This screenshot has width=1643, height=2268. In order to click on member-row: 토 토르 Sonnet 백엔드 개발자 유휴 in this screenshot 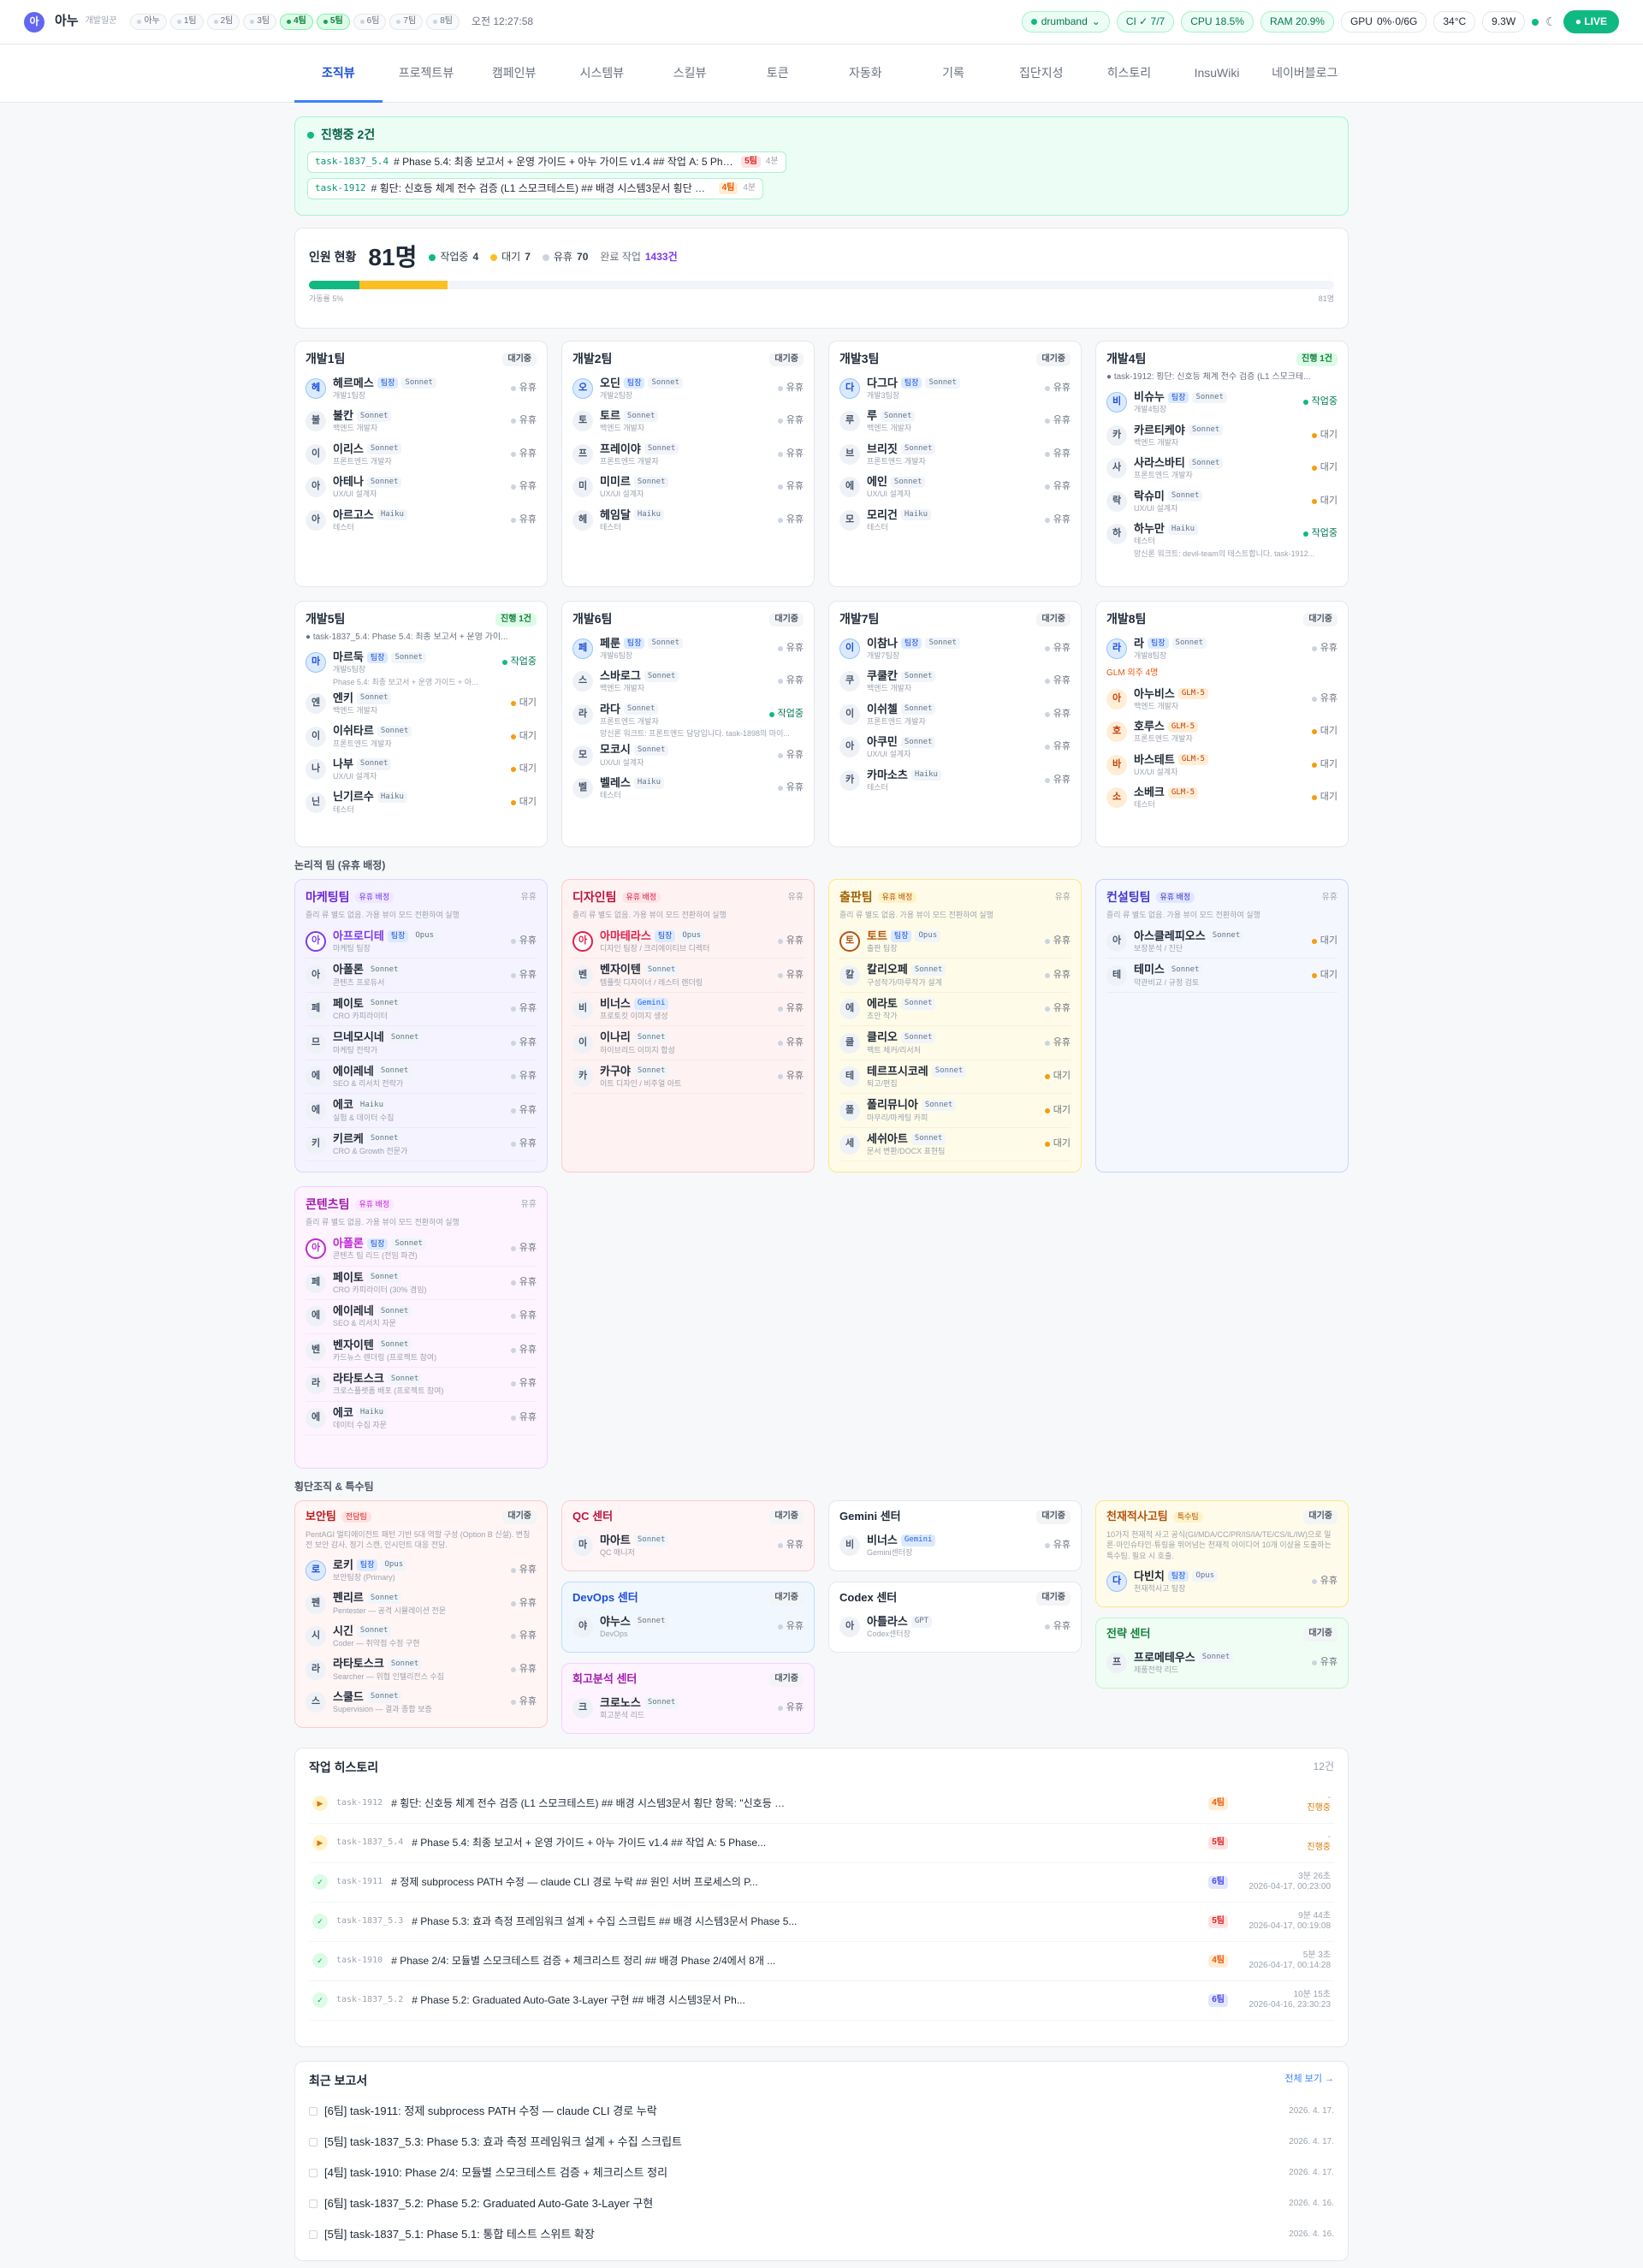, I will do `click(688, 421)`.